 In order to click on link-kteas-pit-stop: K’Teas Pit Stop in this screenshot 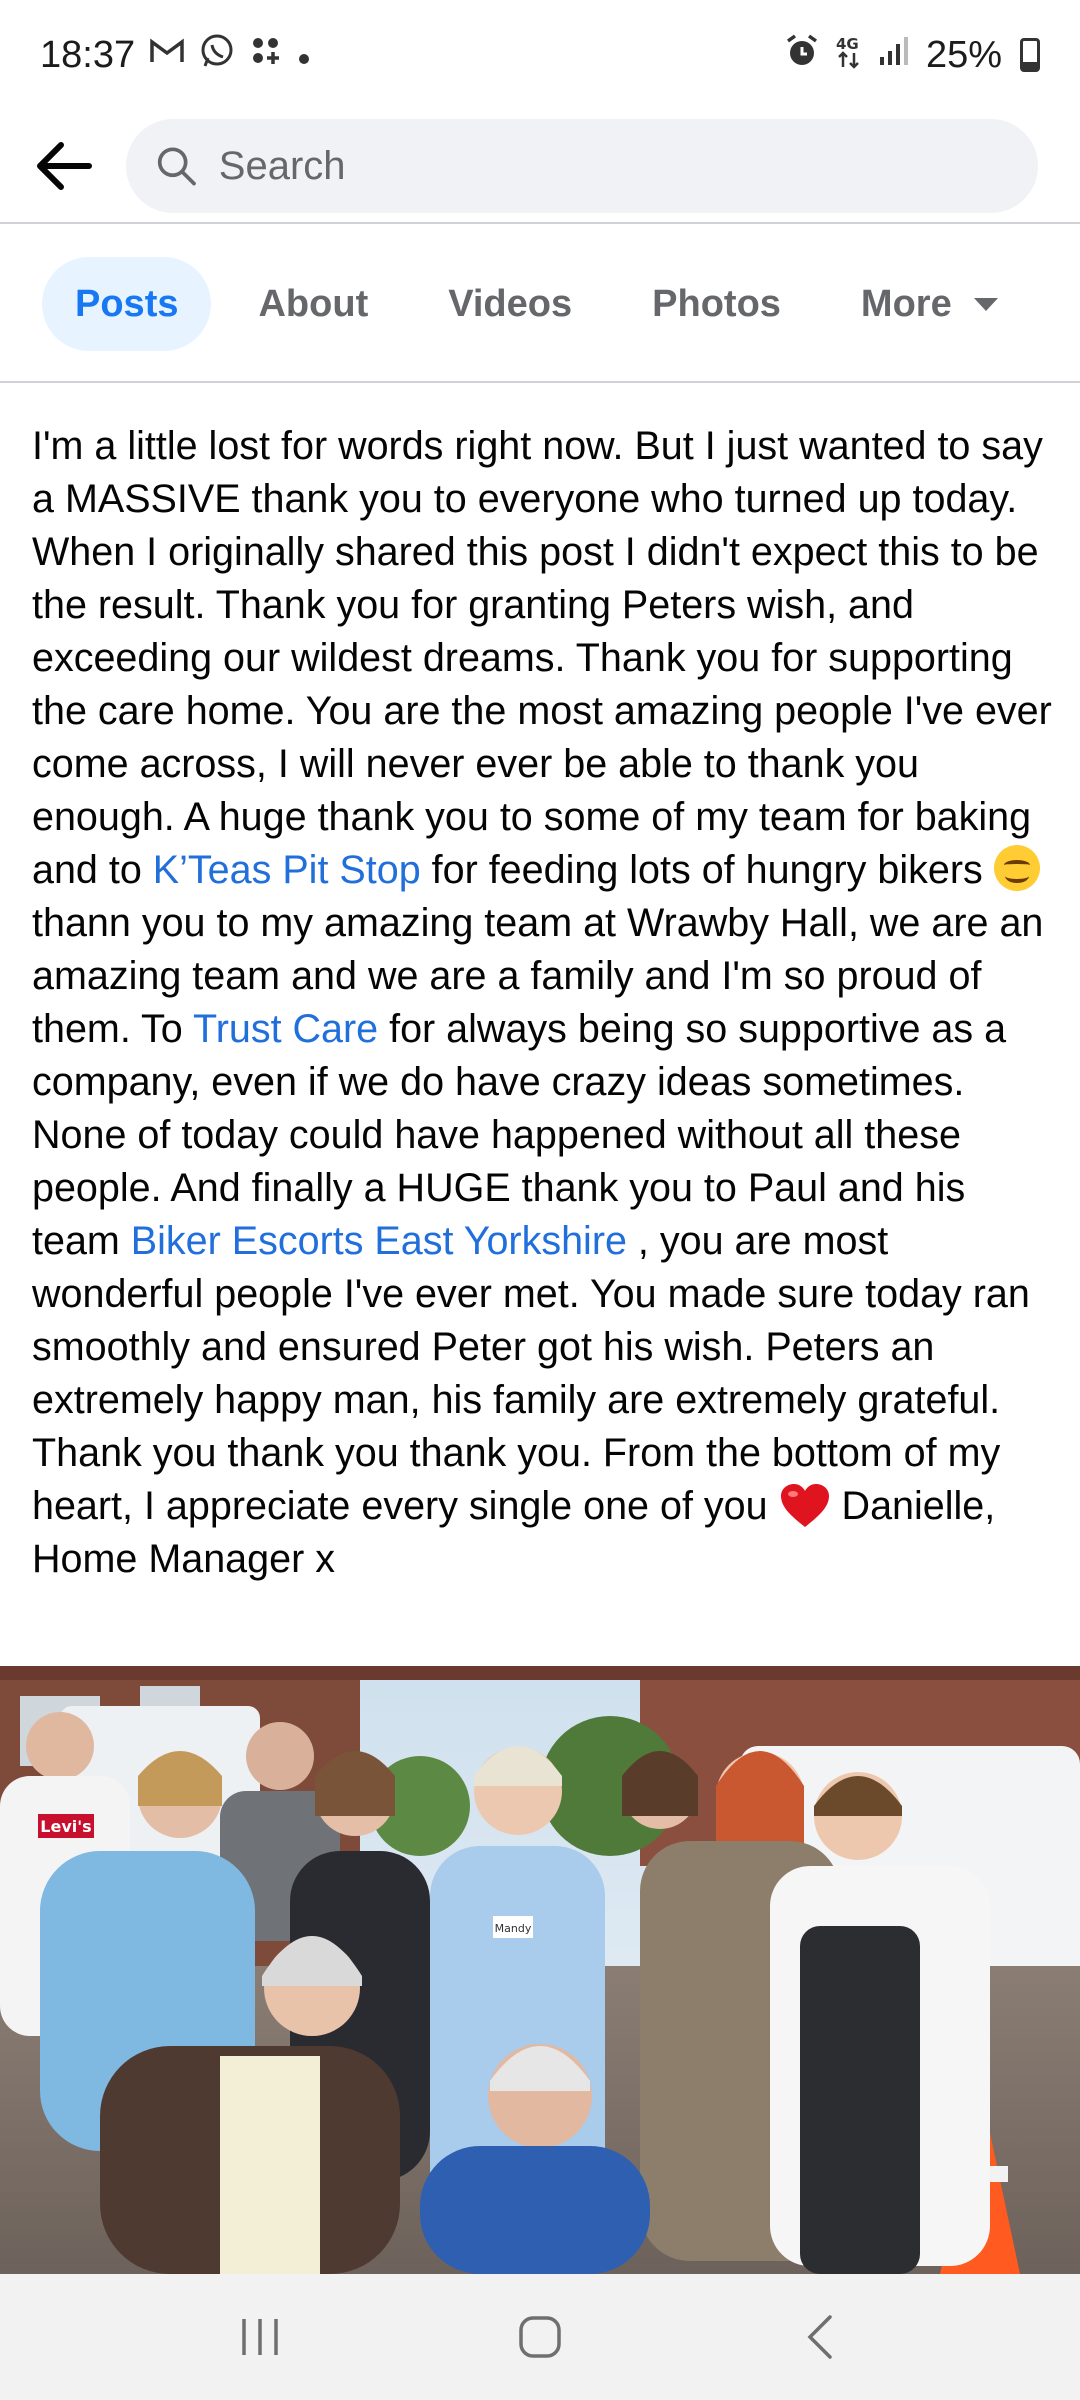, I will do `click(287, 870)`.